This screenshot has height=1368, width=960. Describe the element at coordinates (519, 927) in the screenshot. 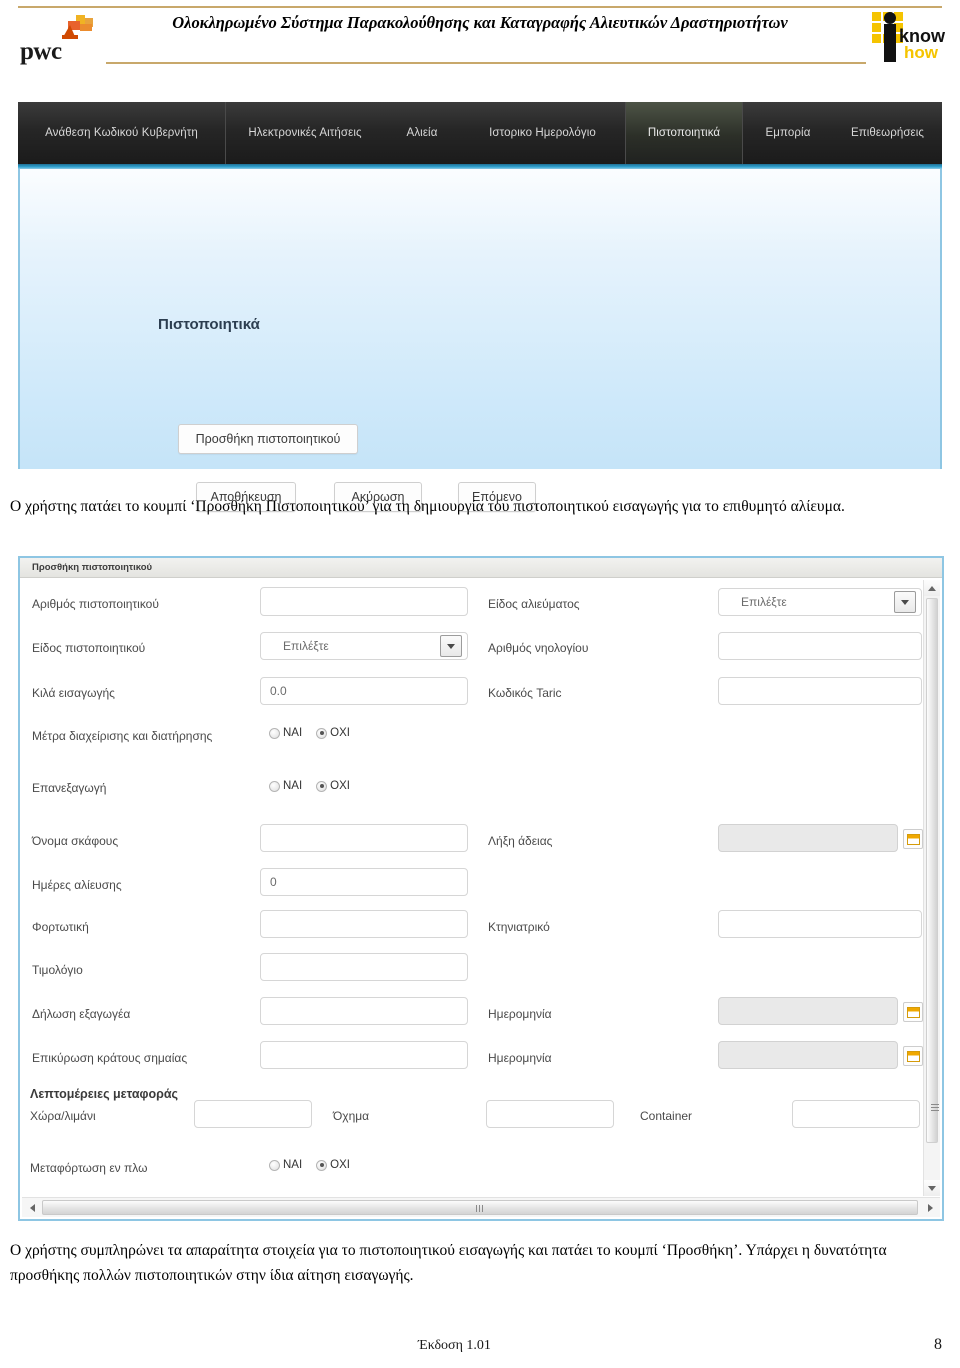

I see `label-veterinary: Κτηνιατρικό` at that location.